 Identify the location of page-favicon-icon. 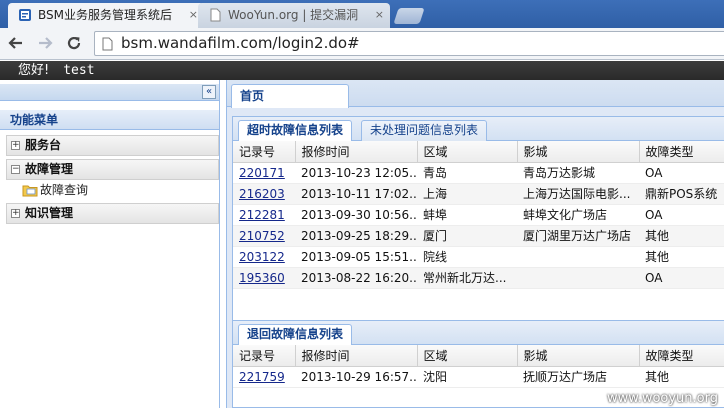
(25, 15).